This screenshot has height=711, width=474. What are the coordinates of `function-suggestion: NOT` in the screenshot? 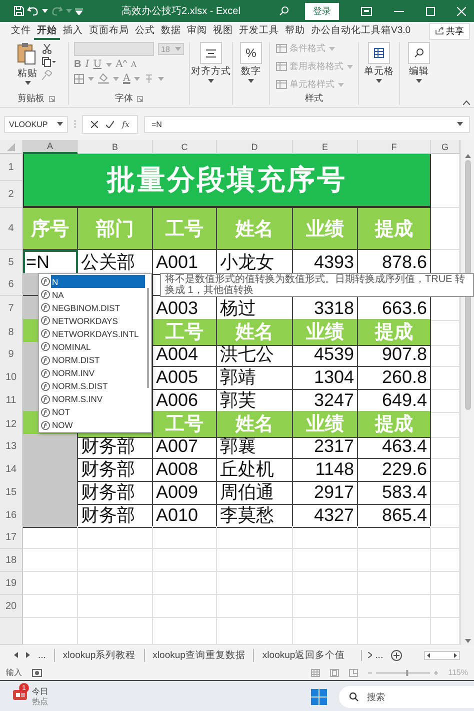 It's located at (92, 412).